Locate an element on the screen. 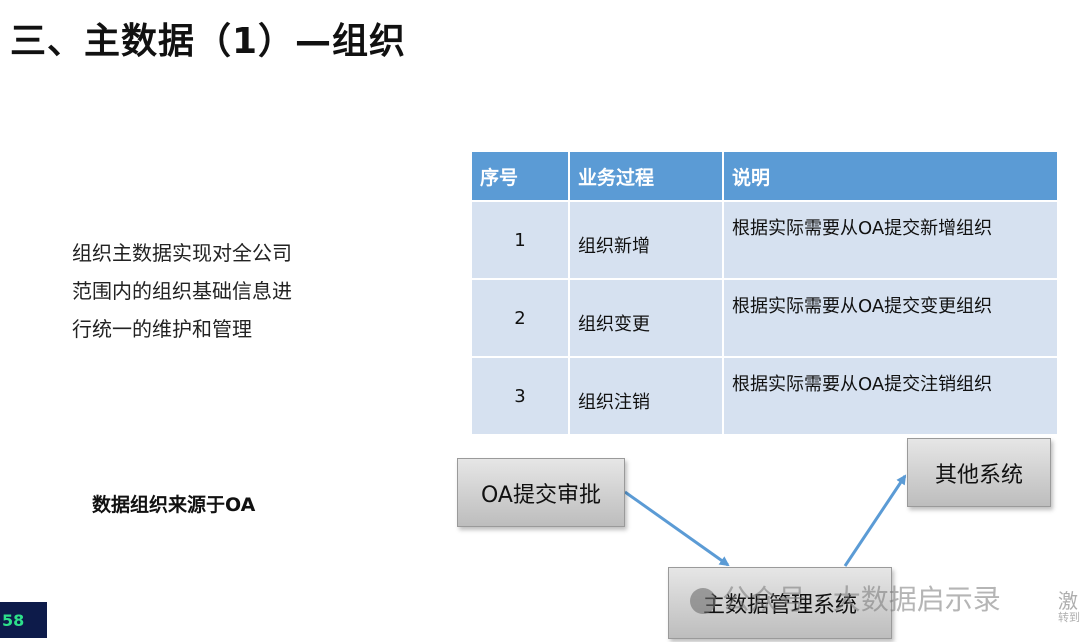 This screenshot has height=642, width=1080. oa-approval-box: OA提交审批 is located at coordinates (541, 492).